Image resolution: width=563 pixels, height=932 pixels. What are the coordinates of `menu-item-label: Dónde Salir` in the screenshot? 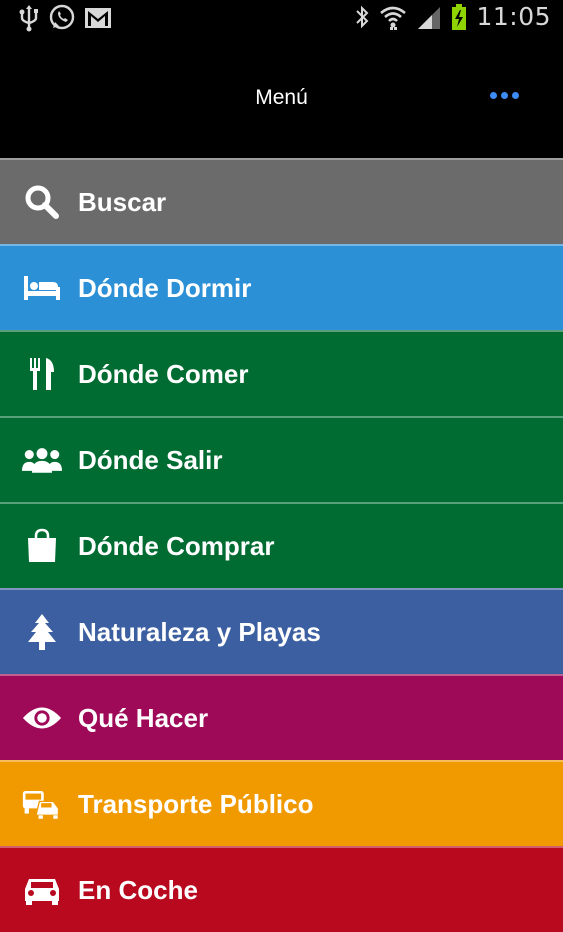 It's located at (150, 459).